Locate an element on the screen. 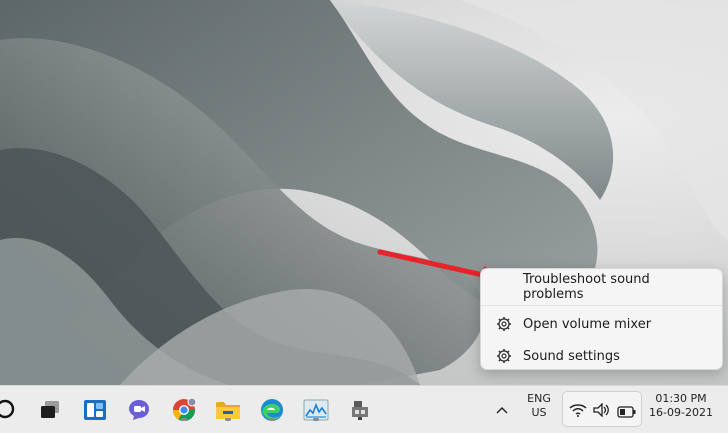  quick-settings-group is located at coordinates (602, 409).